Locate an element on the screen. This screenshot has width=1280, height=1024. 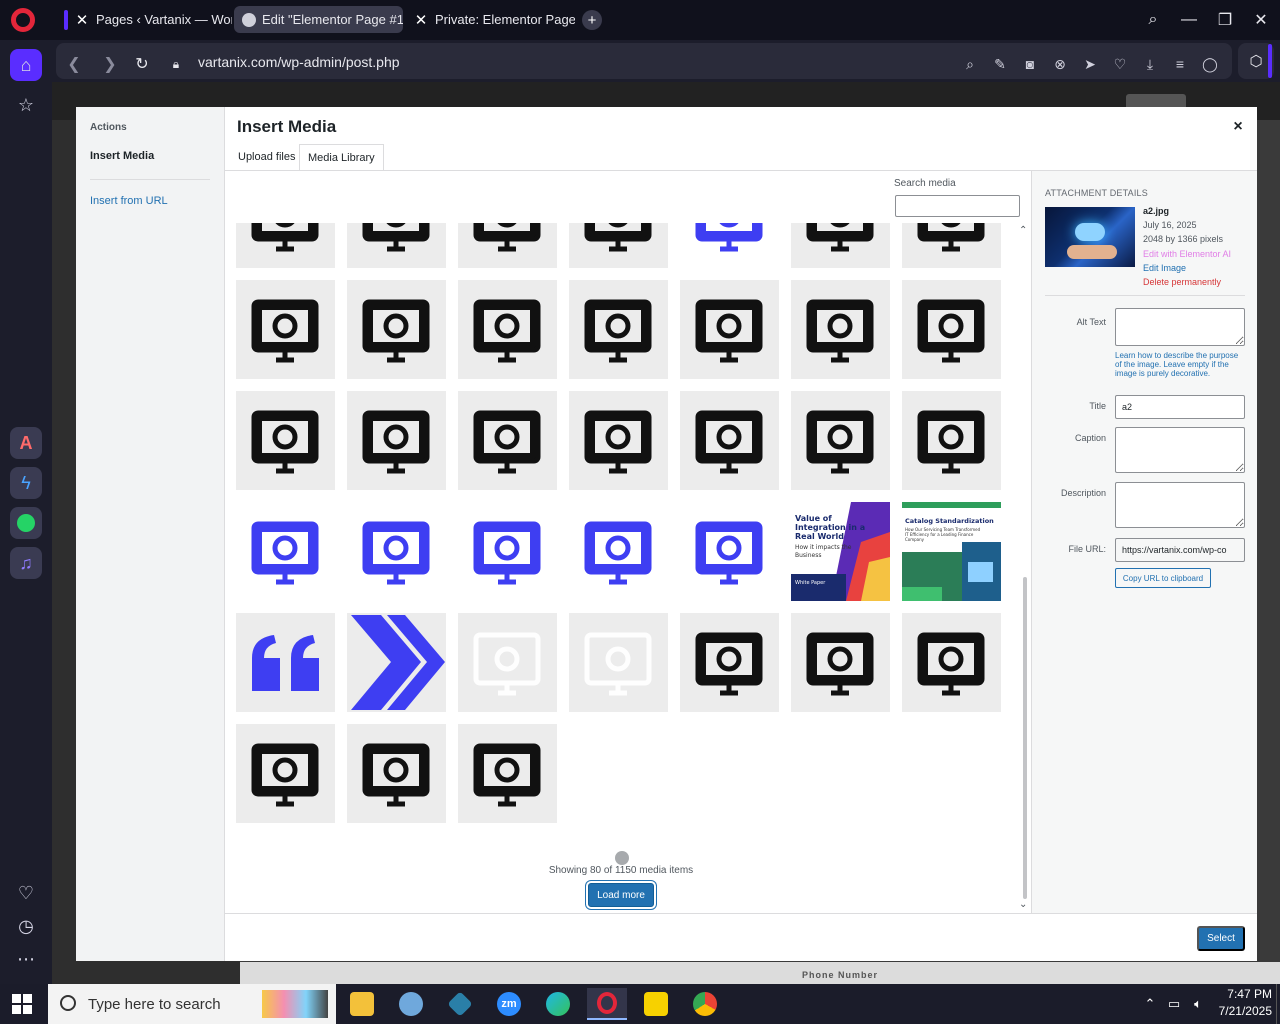
edge-app-icon is located at coordinates (558, 1004).